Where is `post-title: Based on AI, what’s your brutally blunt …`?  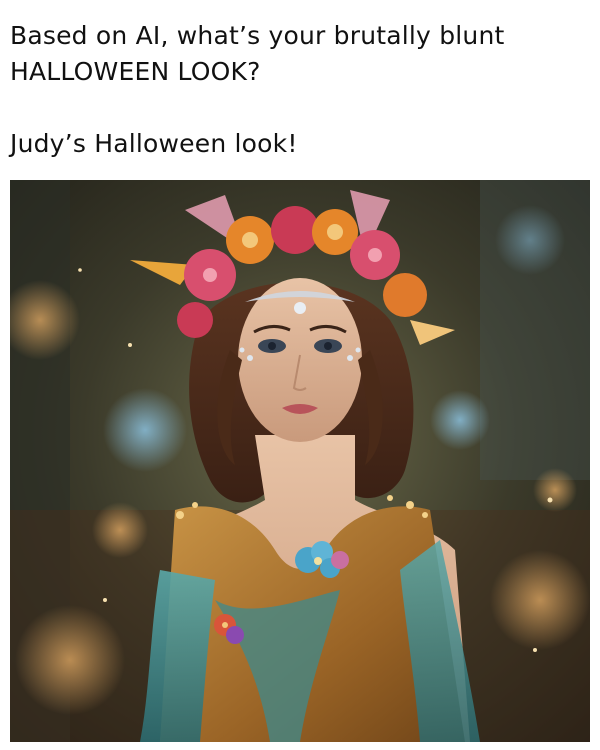 post-title: Based on AI, what’s your brutally blunt … is located at coordinates (300, 54).